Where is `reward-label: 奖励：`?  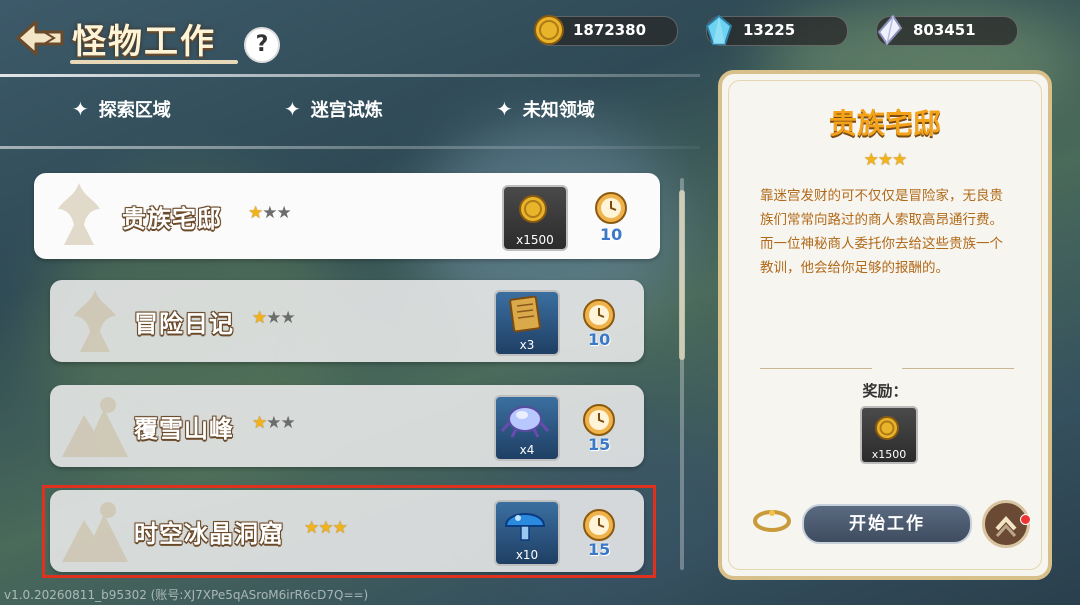
reward-label: 奖励： is located at coordinates (885, 391).